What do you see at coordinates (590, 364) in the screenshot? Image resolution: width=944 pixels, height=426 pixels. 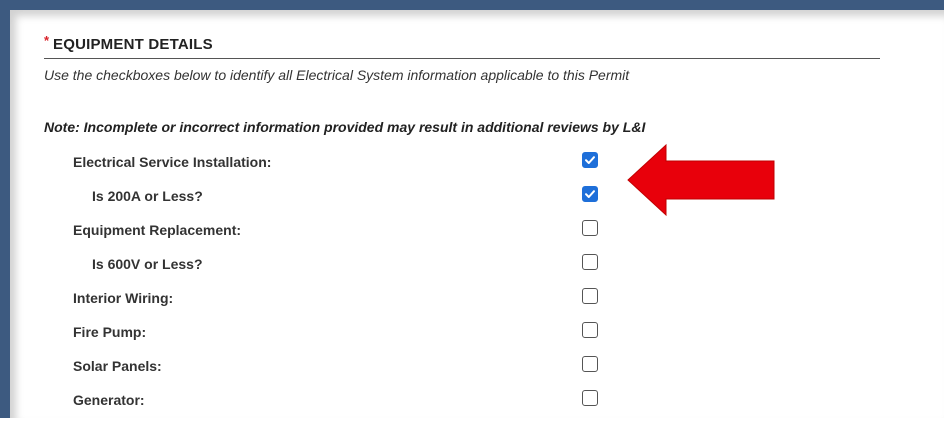 I see `solar-panels-checkbox` at bounding box center [590, 364].